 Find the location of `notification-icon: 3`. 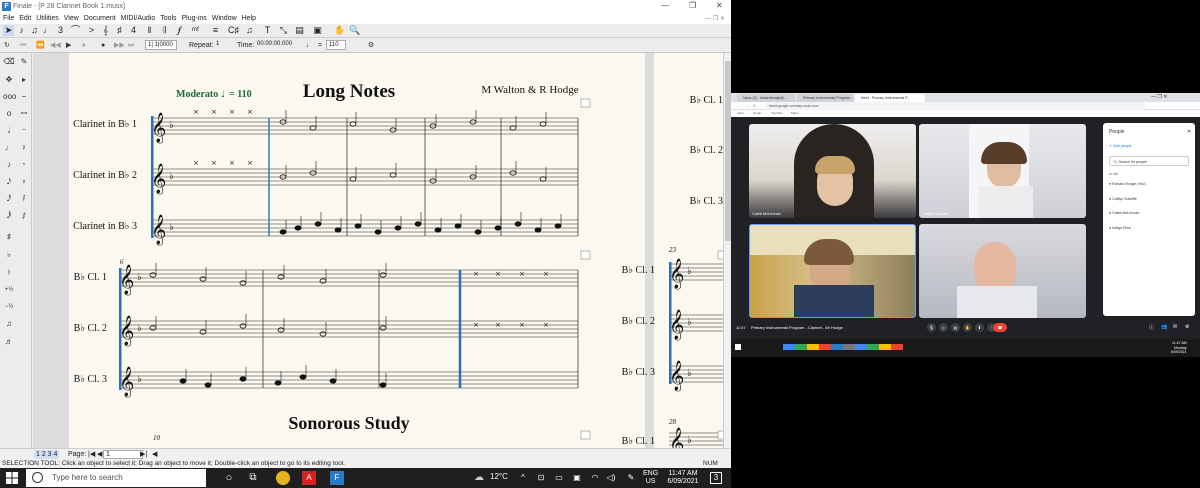

notification-icon: 3 is located at coordinates (716, 478).